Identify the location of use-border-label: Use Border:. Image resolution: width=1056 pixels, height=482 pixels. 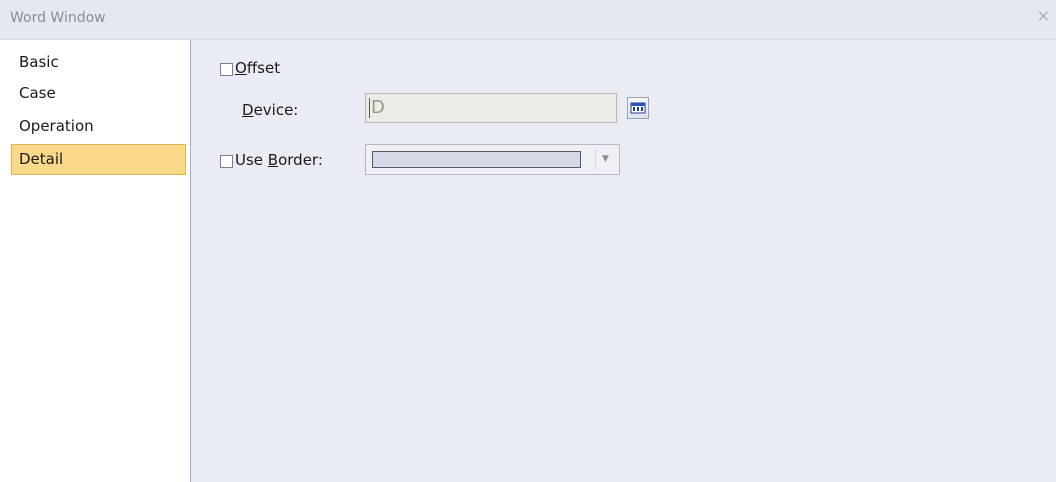
(279, 160).